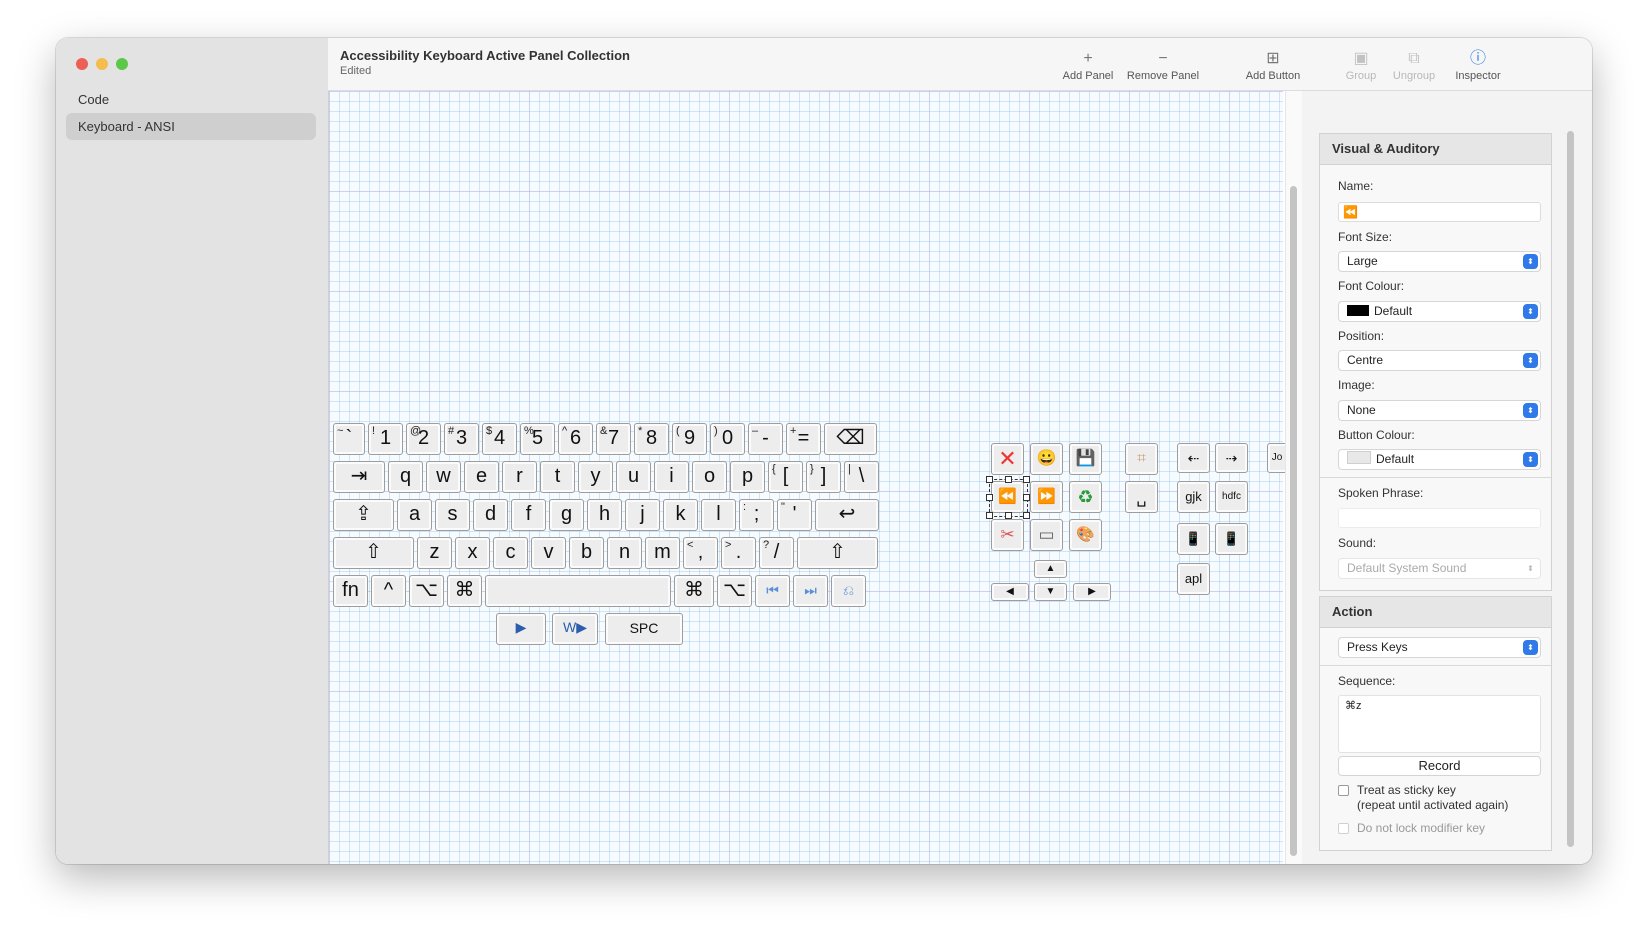  I want to click on word-right-key: ⇢, so click(1231, 458).